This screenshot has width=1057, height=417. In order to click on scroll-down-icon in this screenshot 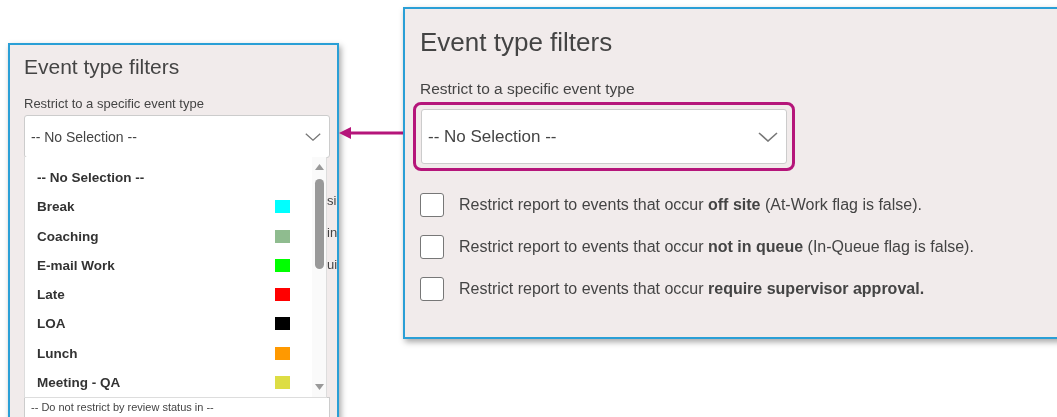, I will do `click(319, 387)`.